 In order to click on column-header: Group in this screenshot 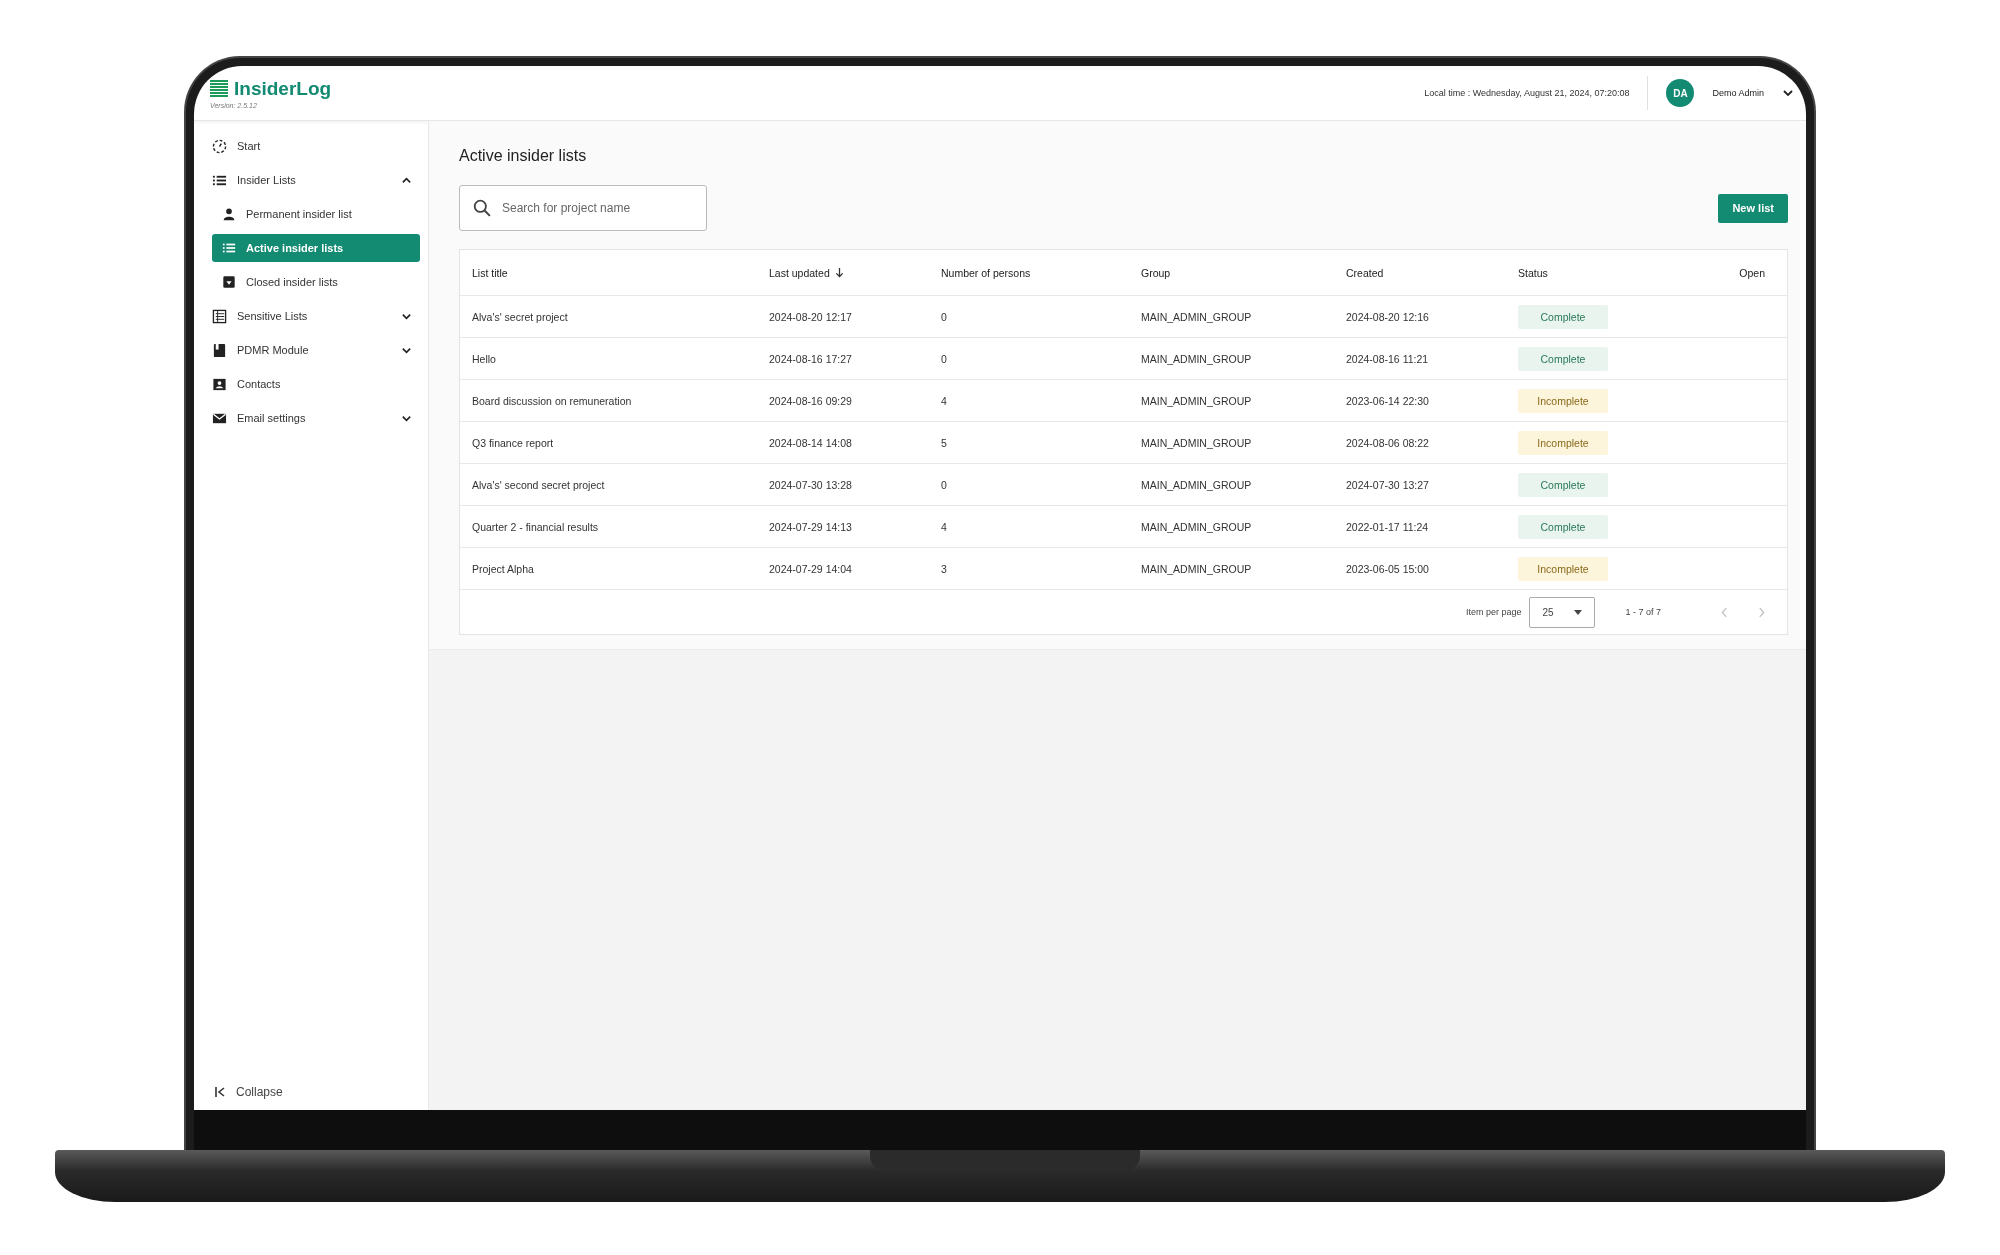, I will do `click(1156, 272)`.